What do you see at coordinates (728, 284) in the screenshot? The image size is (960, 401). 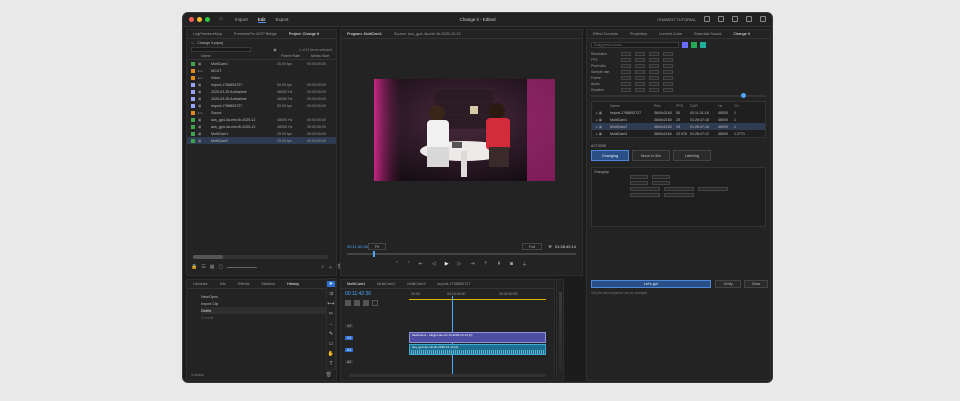 I see `verify-button: Verify` at bounding box center [728, 284].